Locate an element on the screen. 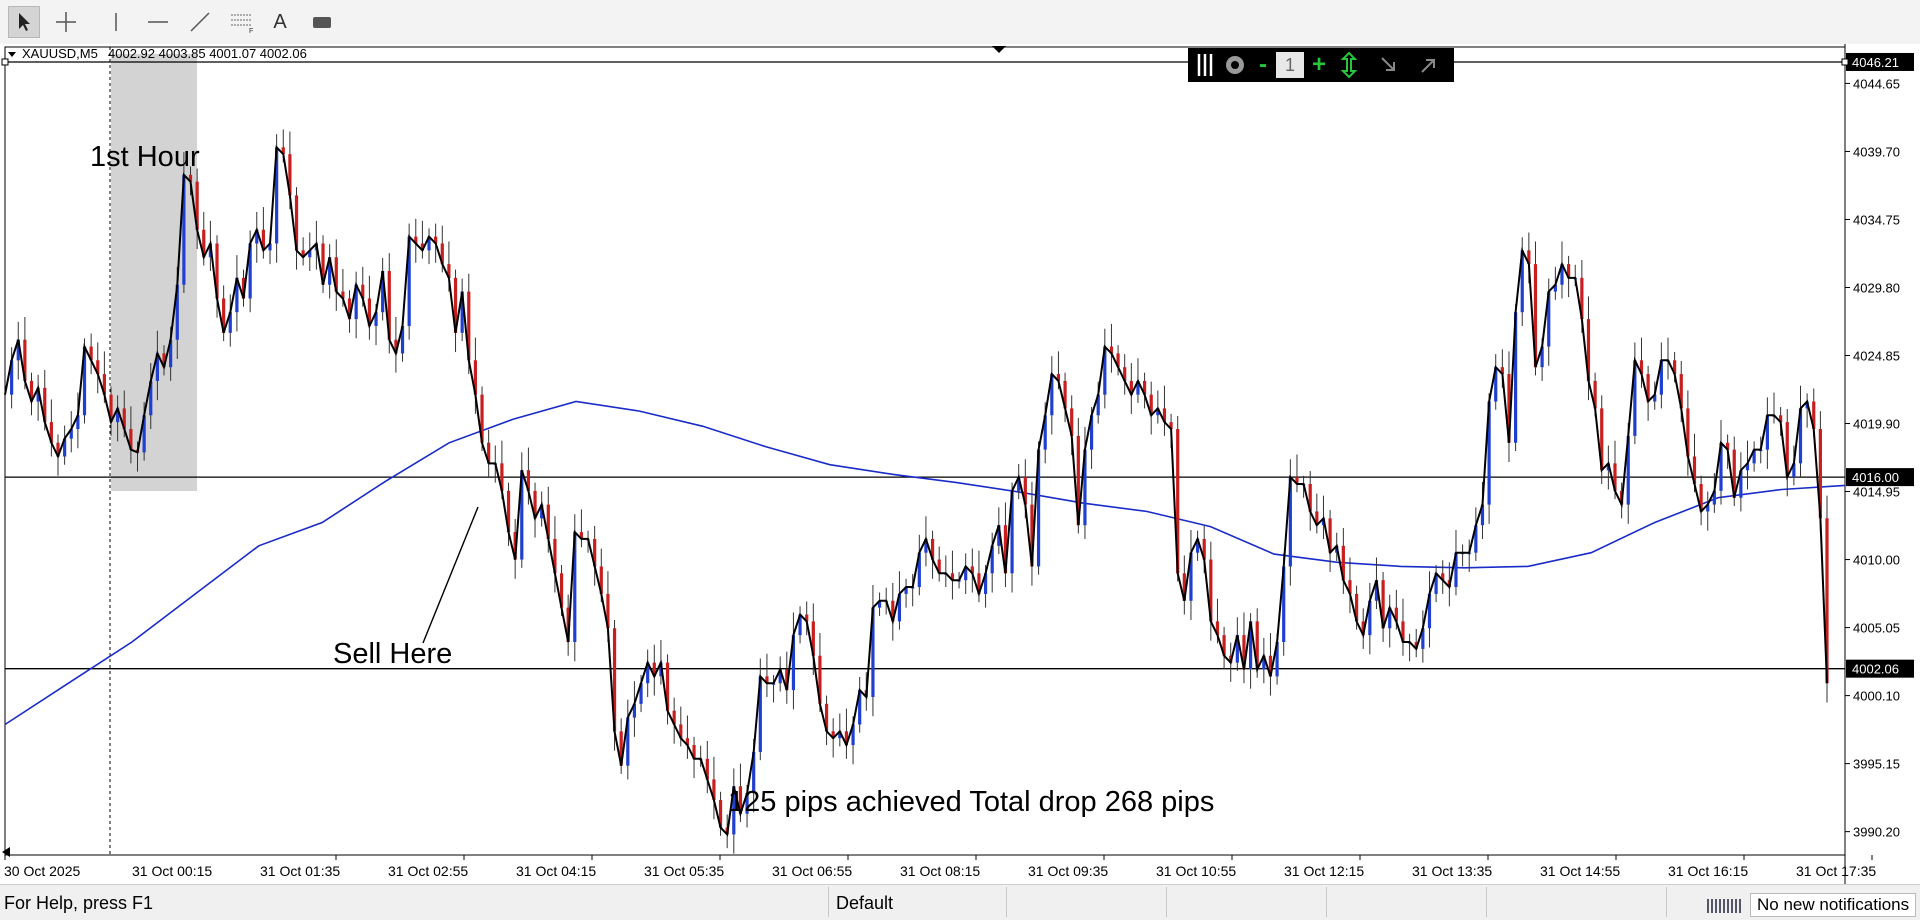 This screenshot has height=920, width=1920. buy-arrow-icon is located at coordinates (1429, 65).